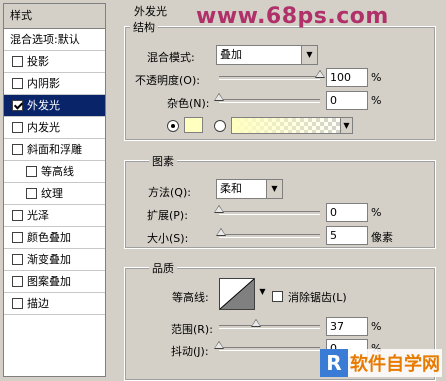 The image size is (446, 381). I want to click on elements-title: 图素, so click(163, 161).